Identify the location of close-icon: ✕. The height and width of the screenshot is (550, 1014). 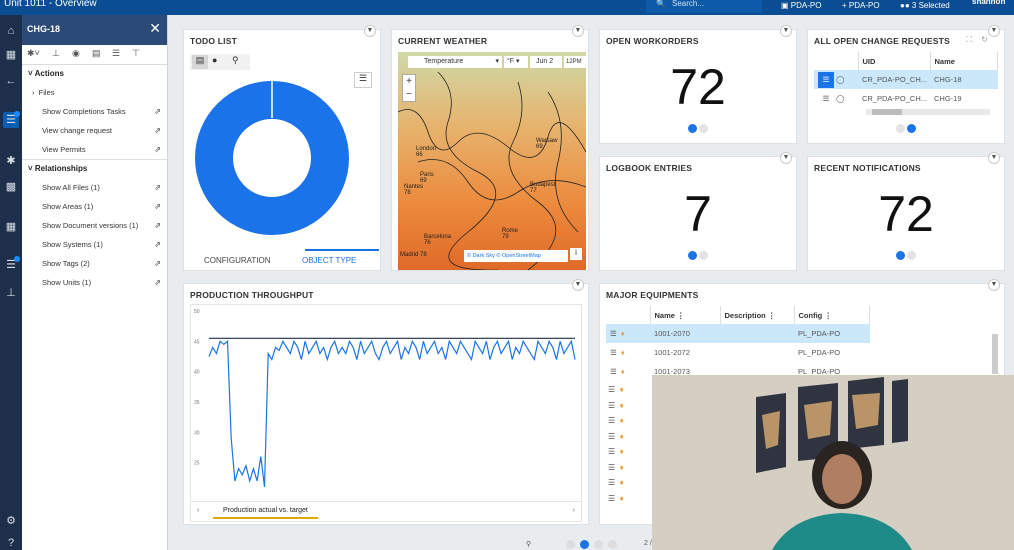
(155, 28).